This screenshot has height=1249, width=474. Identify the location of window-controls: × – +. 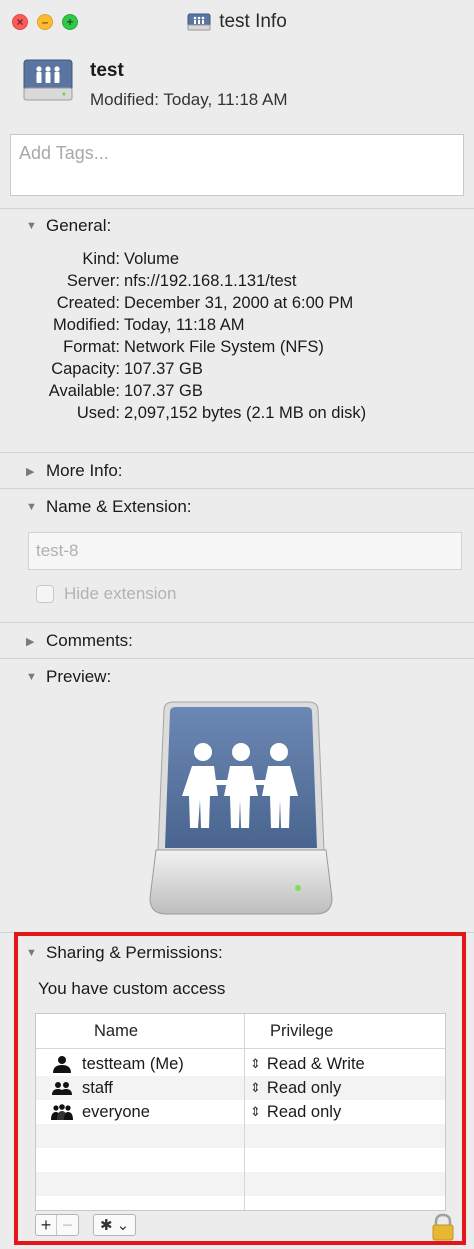
(45, 22).